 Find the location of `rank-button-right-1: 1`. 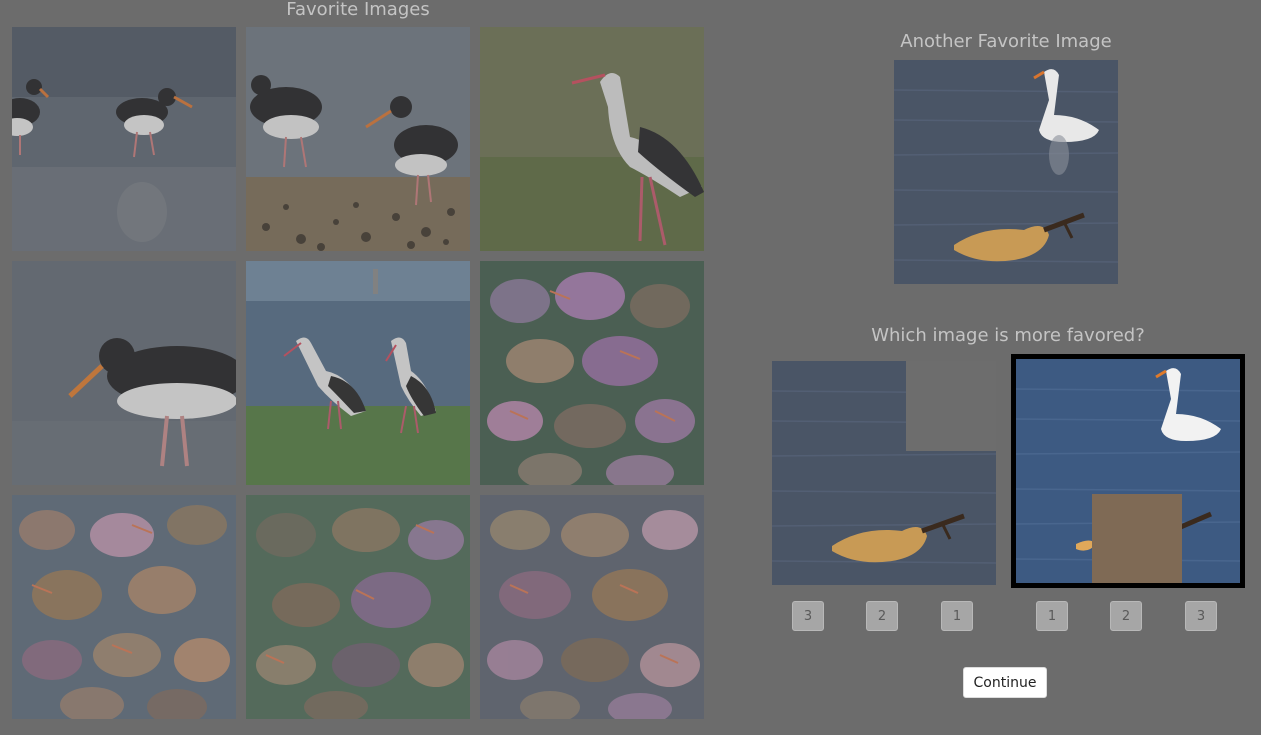

rank-button-right-1: 1 is located at coordinates (1052, 616).